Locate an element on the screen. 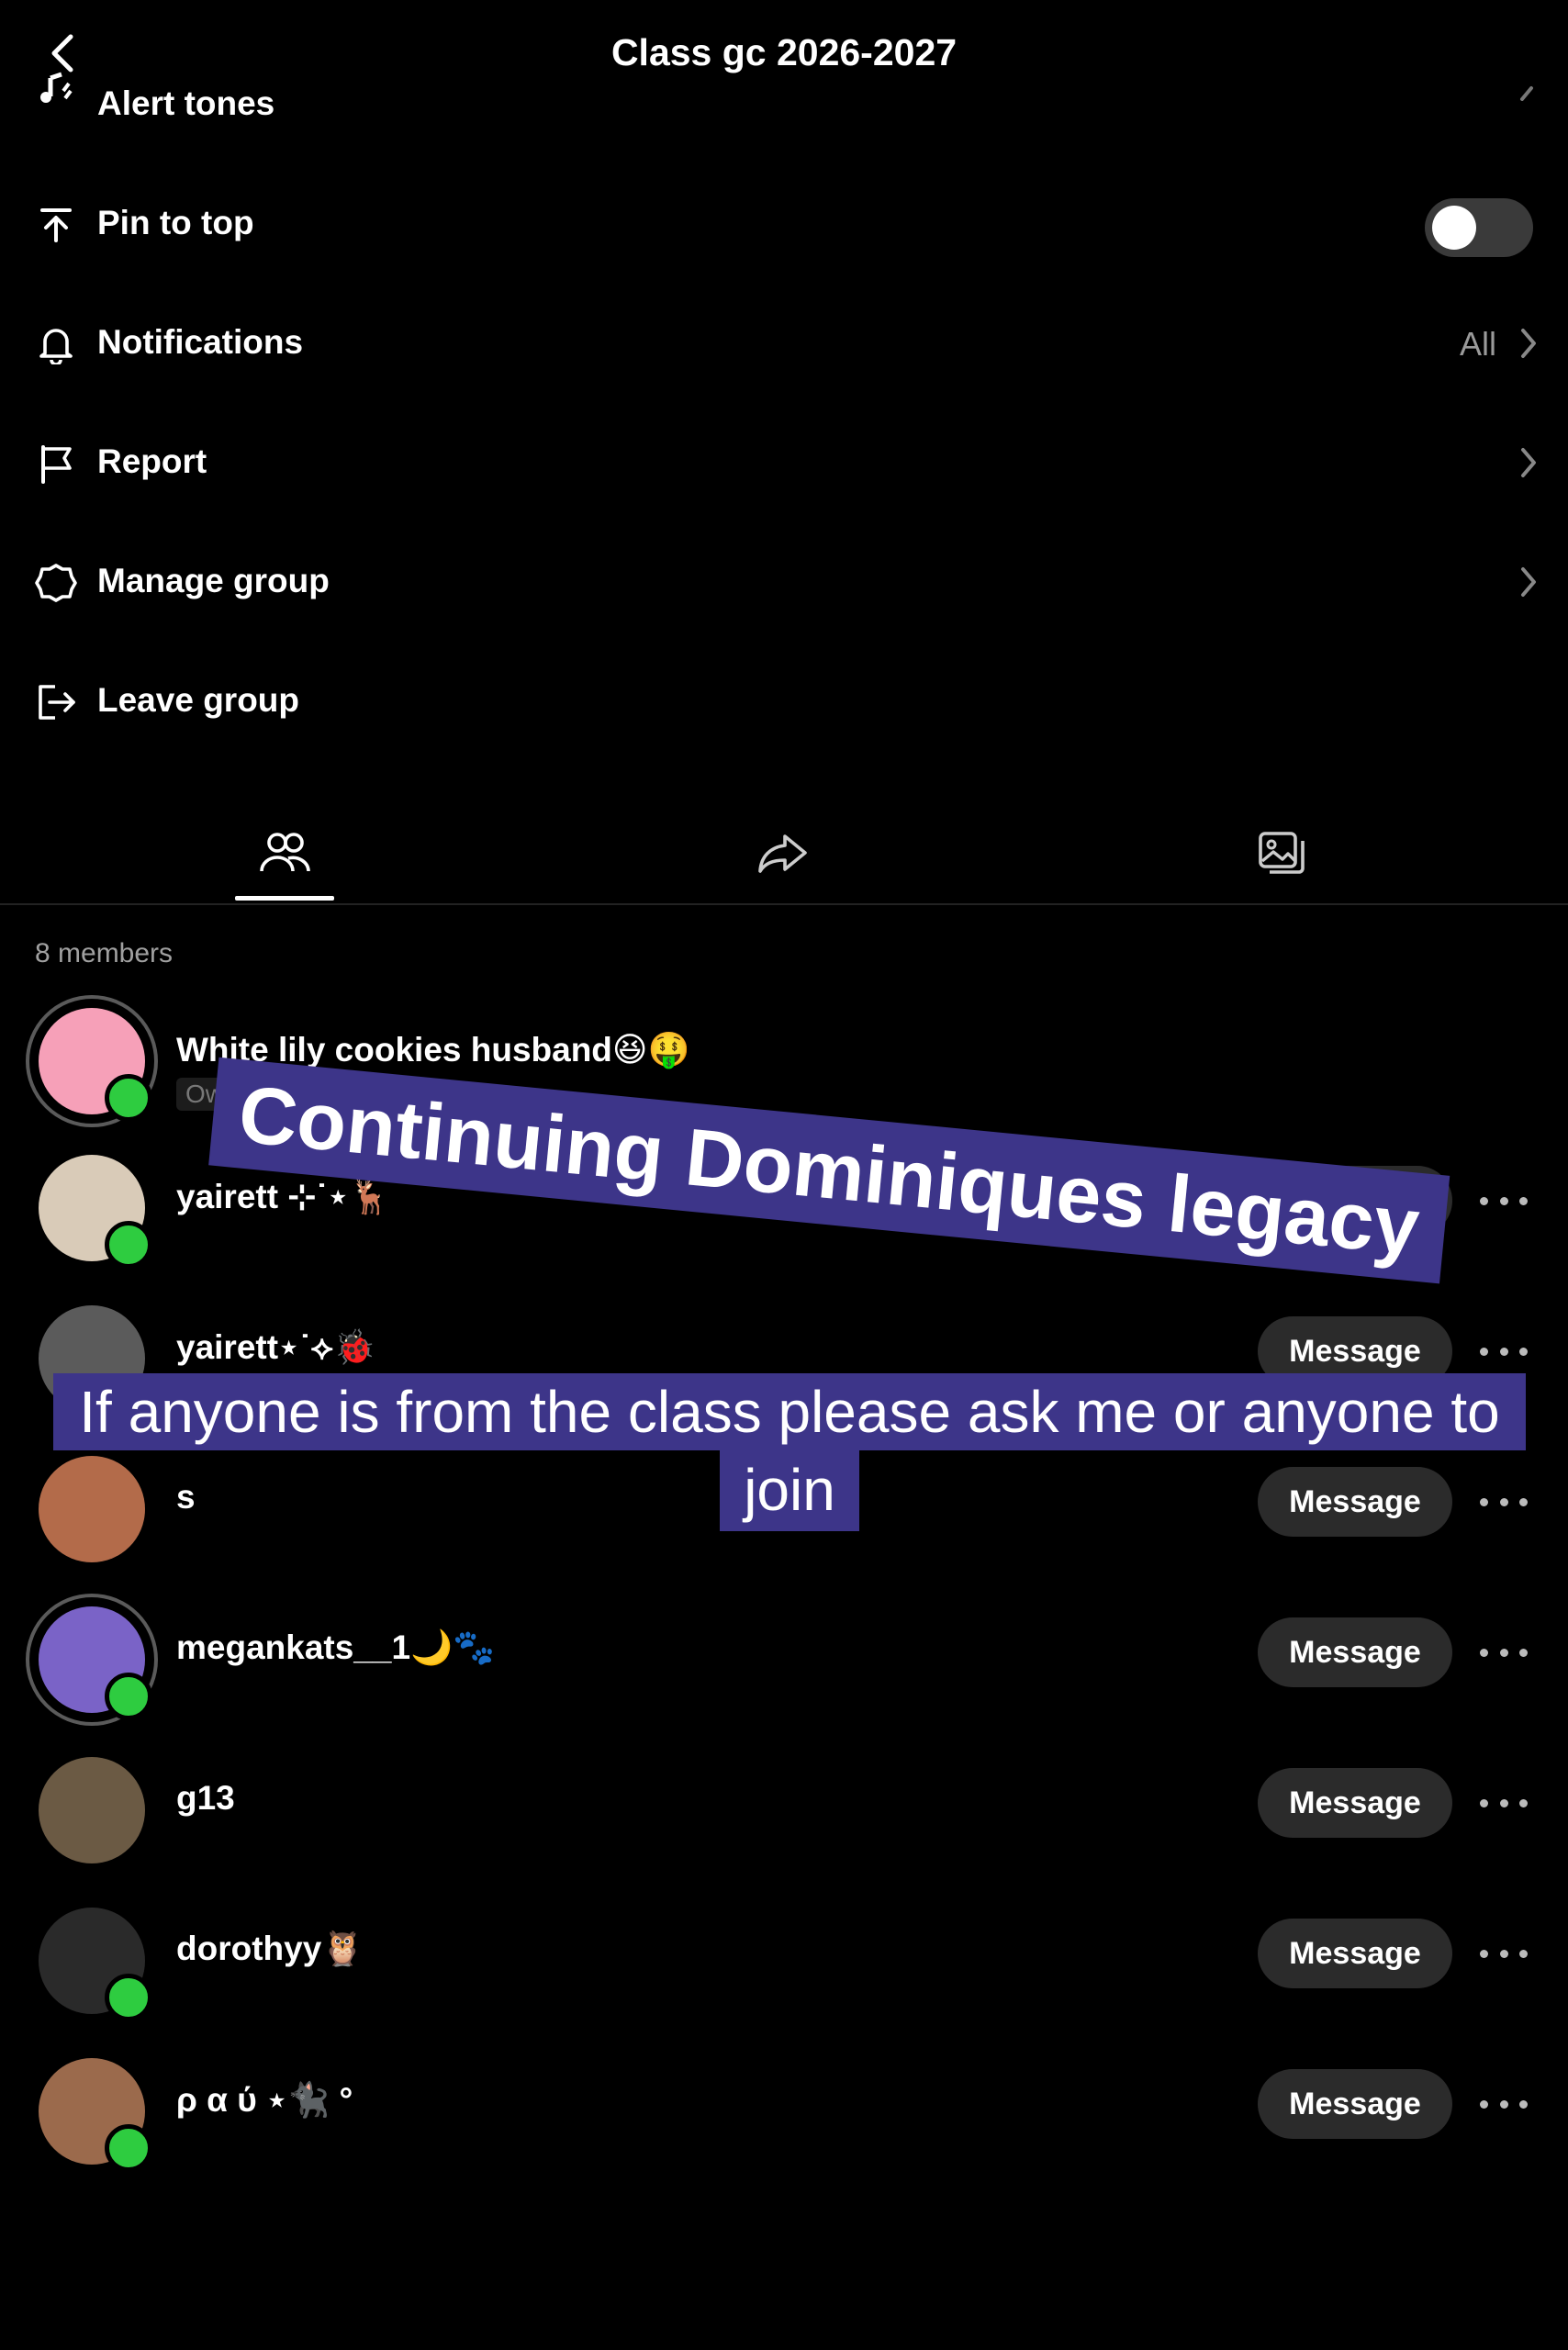 The image size is (1568, 2350). menu-report: Report is located at coordinates (784, 461).